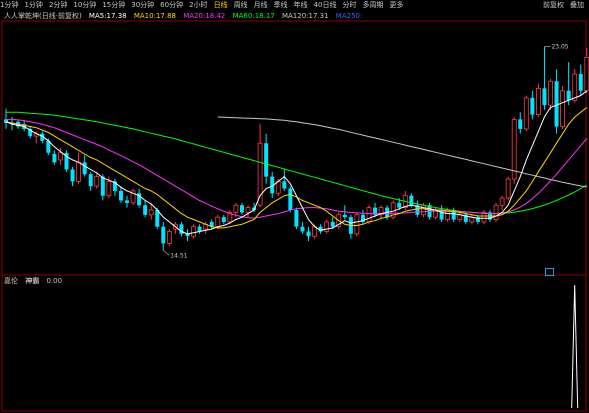  Describe the element at coordinates (349, 5) in the screenshot. I see `period-tab-14: 分时` at that location.